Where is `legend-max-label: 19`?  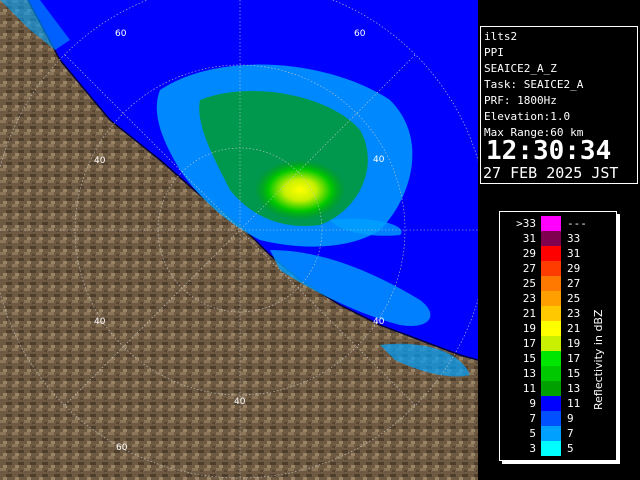
legend-max-label: 19 is located at coordinates (574, 343).